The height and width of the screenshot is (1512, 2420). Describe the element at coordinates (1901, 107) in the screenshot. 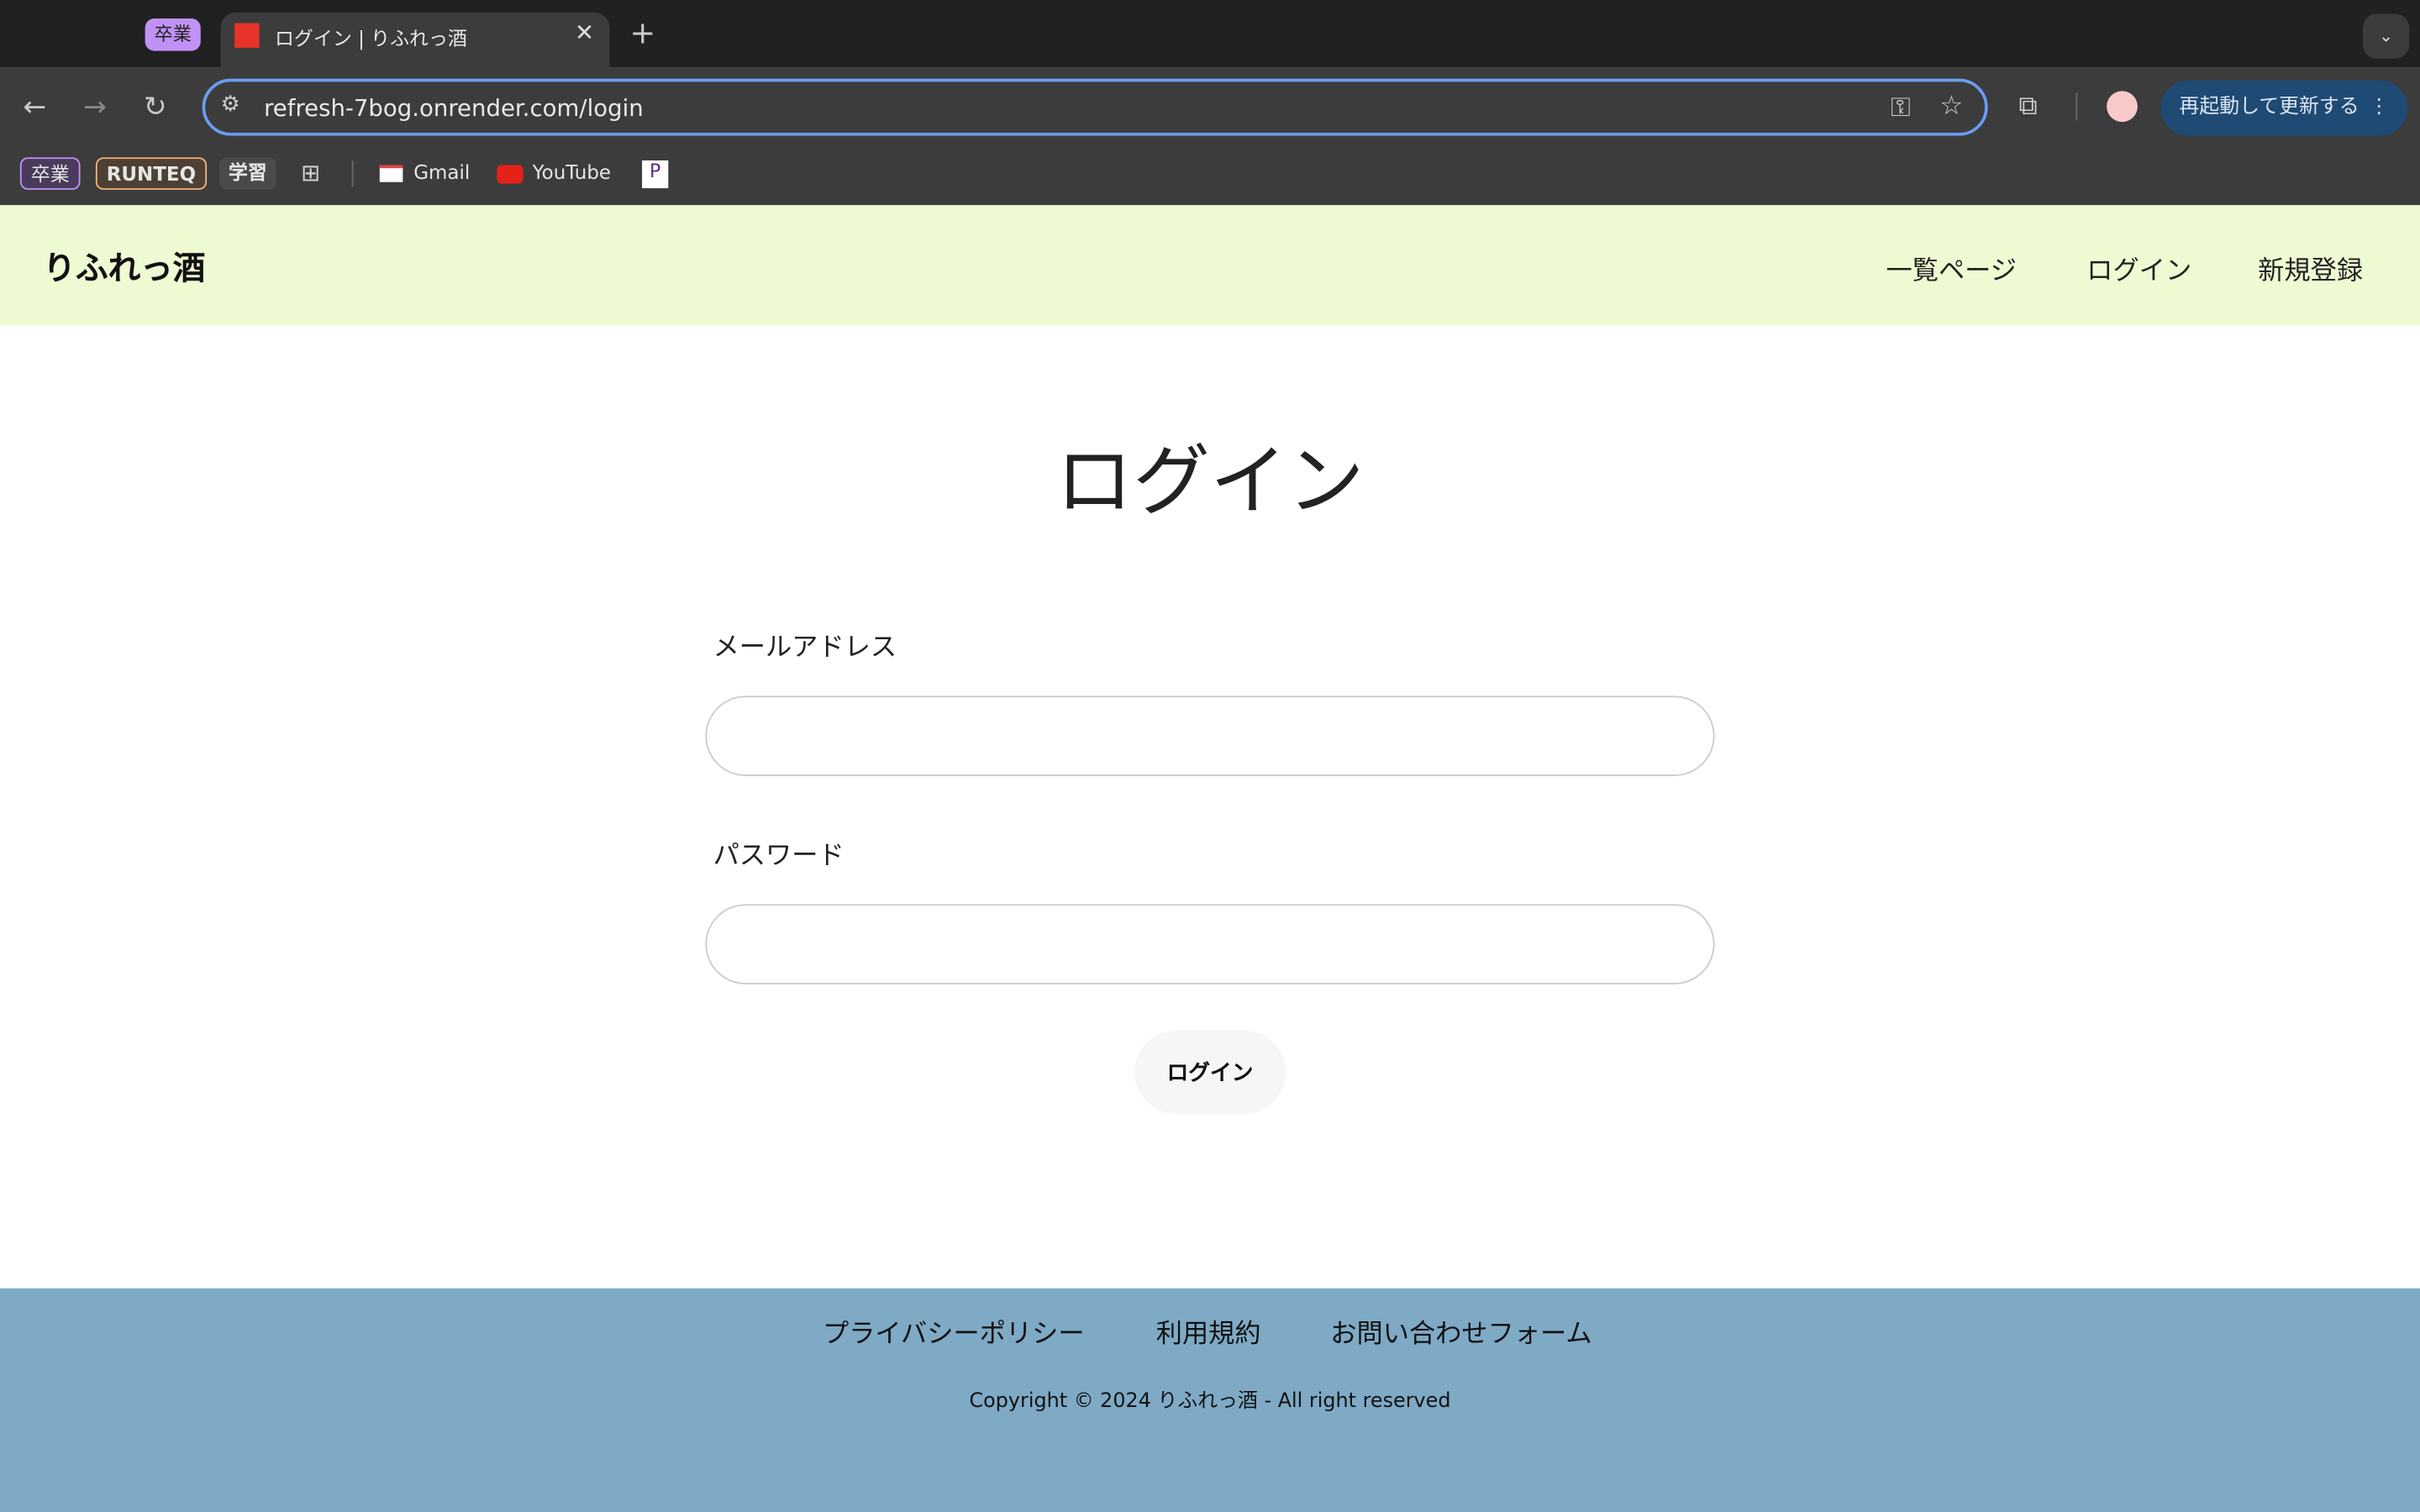

I see `key-icon: ⚿` at that location.